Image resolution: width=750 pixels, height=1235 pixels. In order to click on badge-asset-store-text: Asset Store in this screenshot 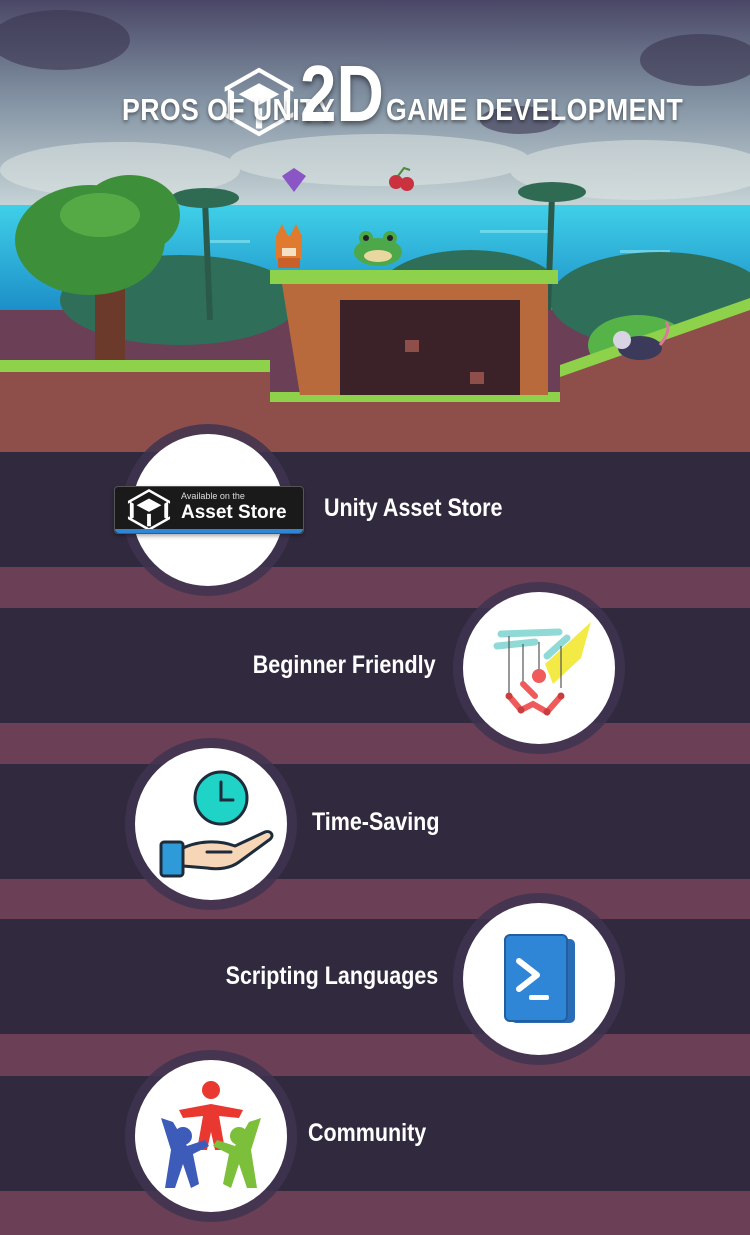, I will do `click(234, 512)`.